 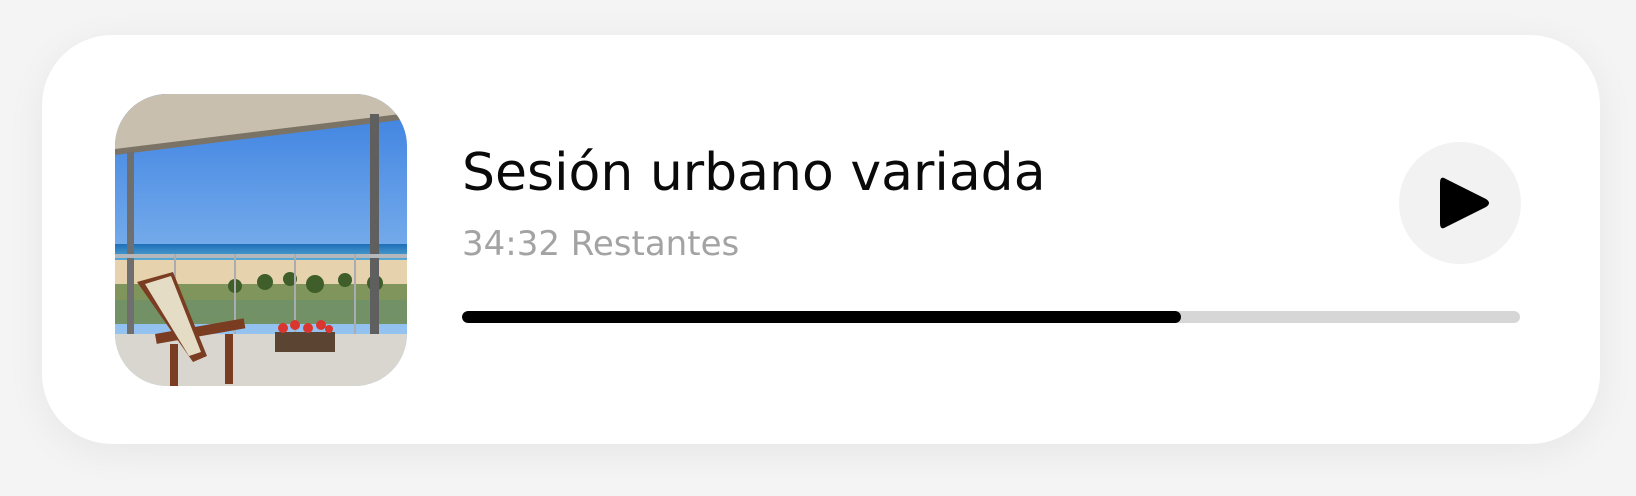 What do you see at coordinates (822, 317) in the screenshot?
I see `progress-fill` at bounding box center [822, 317].